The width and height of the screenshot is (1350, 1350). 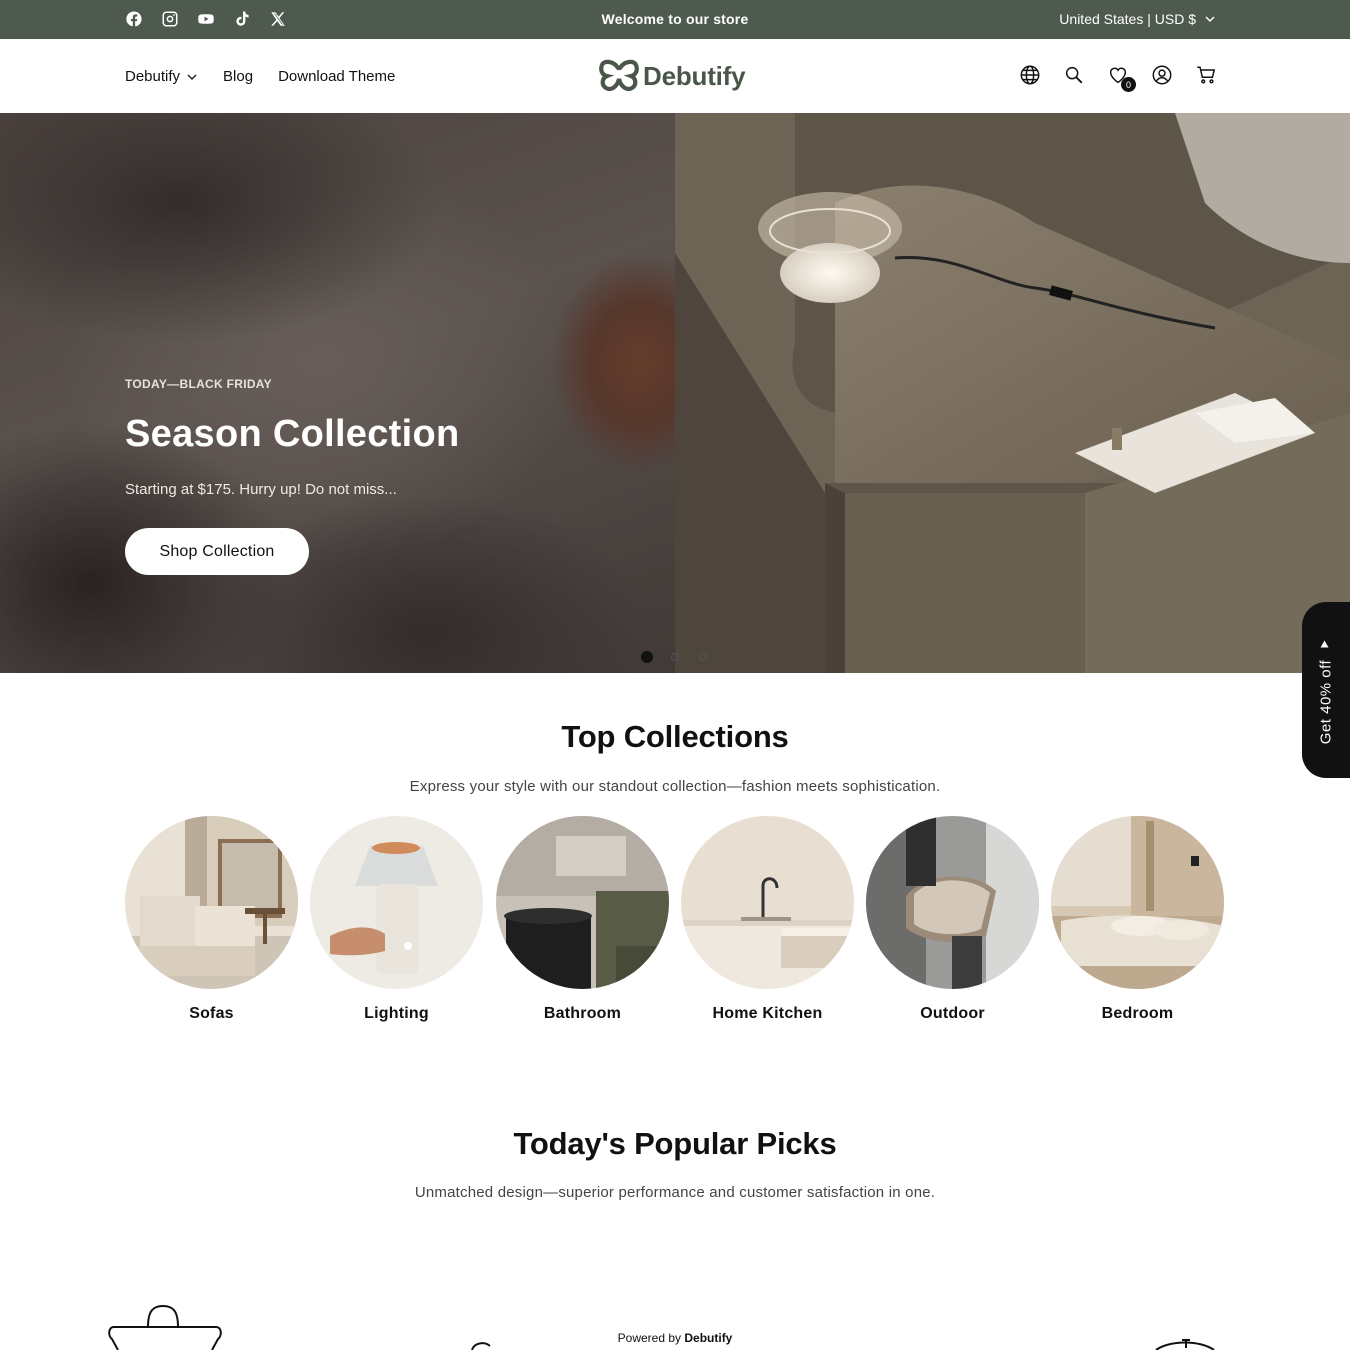 I want to click on locale-selector: United States | USD $, so click(x=1137, y=19).